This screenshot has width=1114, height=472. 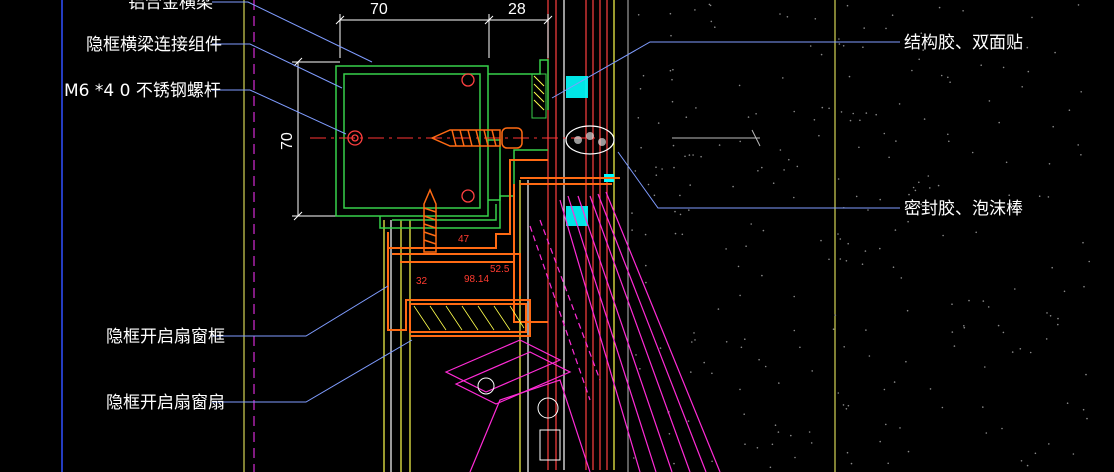 I want to click on label-sash-frame: 隐框开启扇窗框, so click(x=165, y=337).